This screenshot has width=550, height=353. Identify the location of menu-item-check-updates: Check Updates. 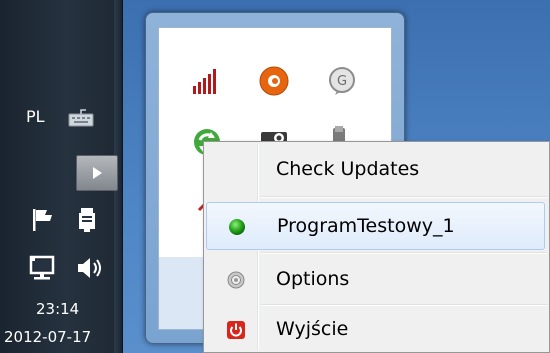
(376, 169).